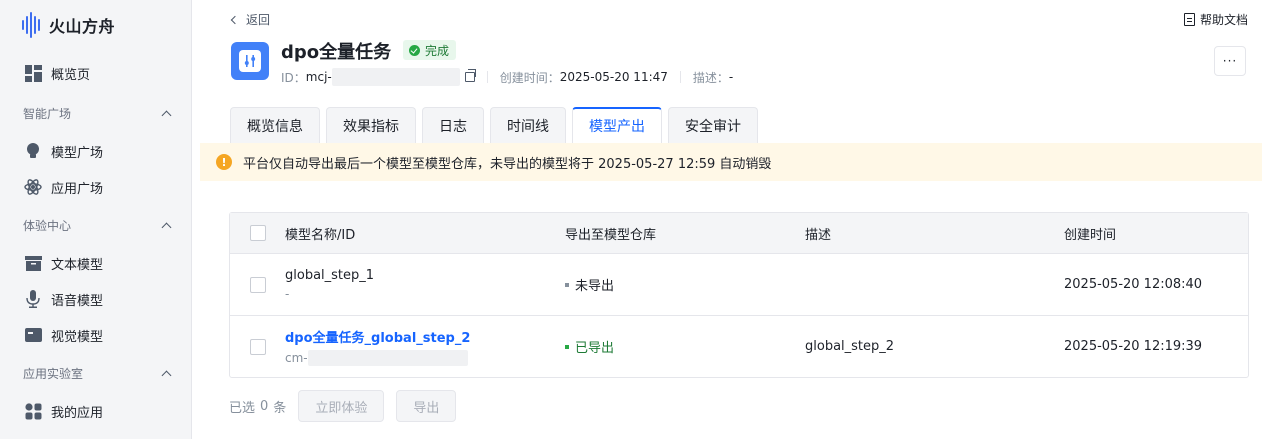 The height and width of the screenshot is (439, 1262). Describe the element at coordinates (47, 225) in the screenshot. I see `sidebar-group-label: 体验中心` at that location.